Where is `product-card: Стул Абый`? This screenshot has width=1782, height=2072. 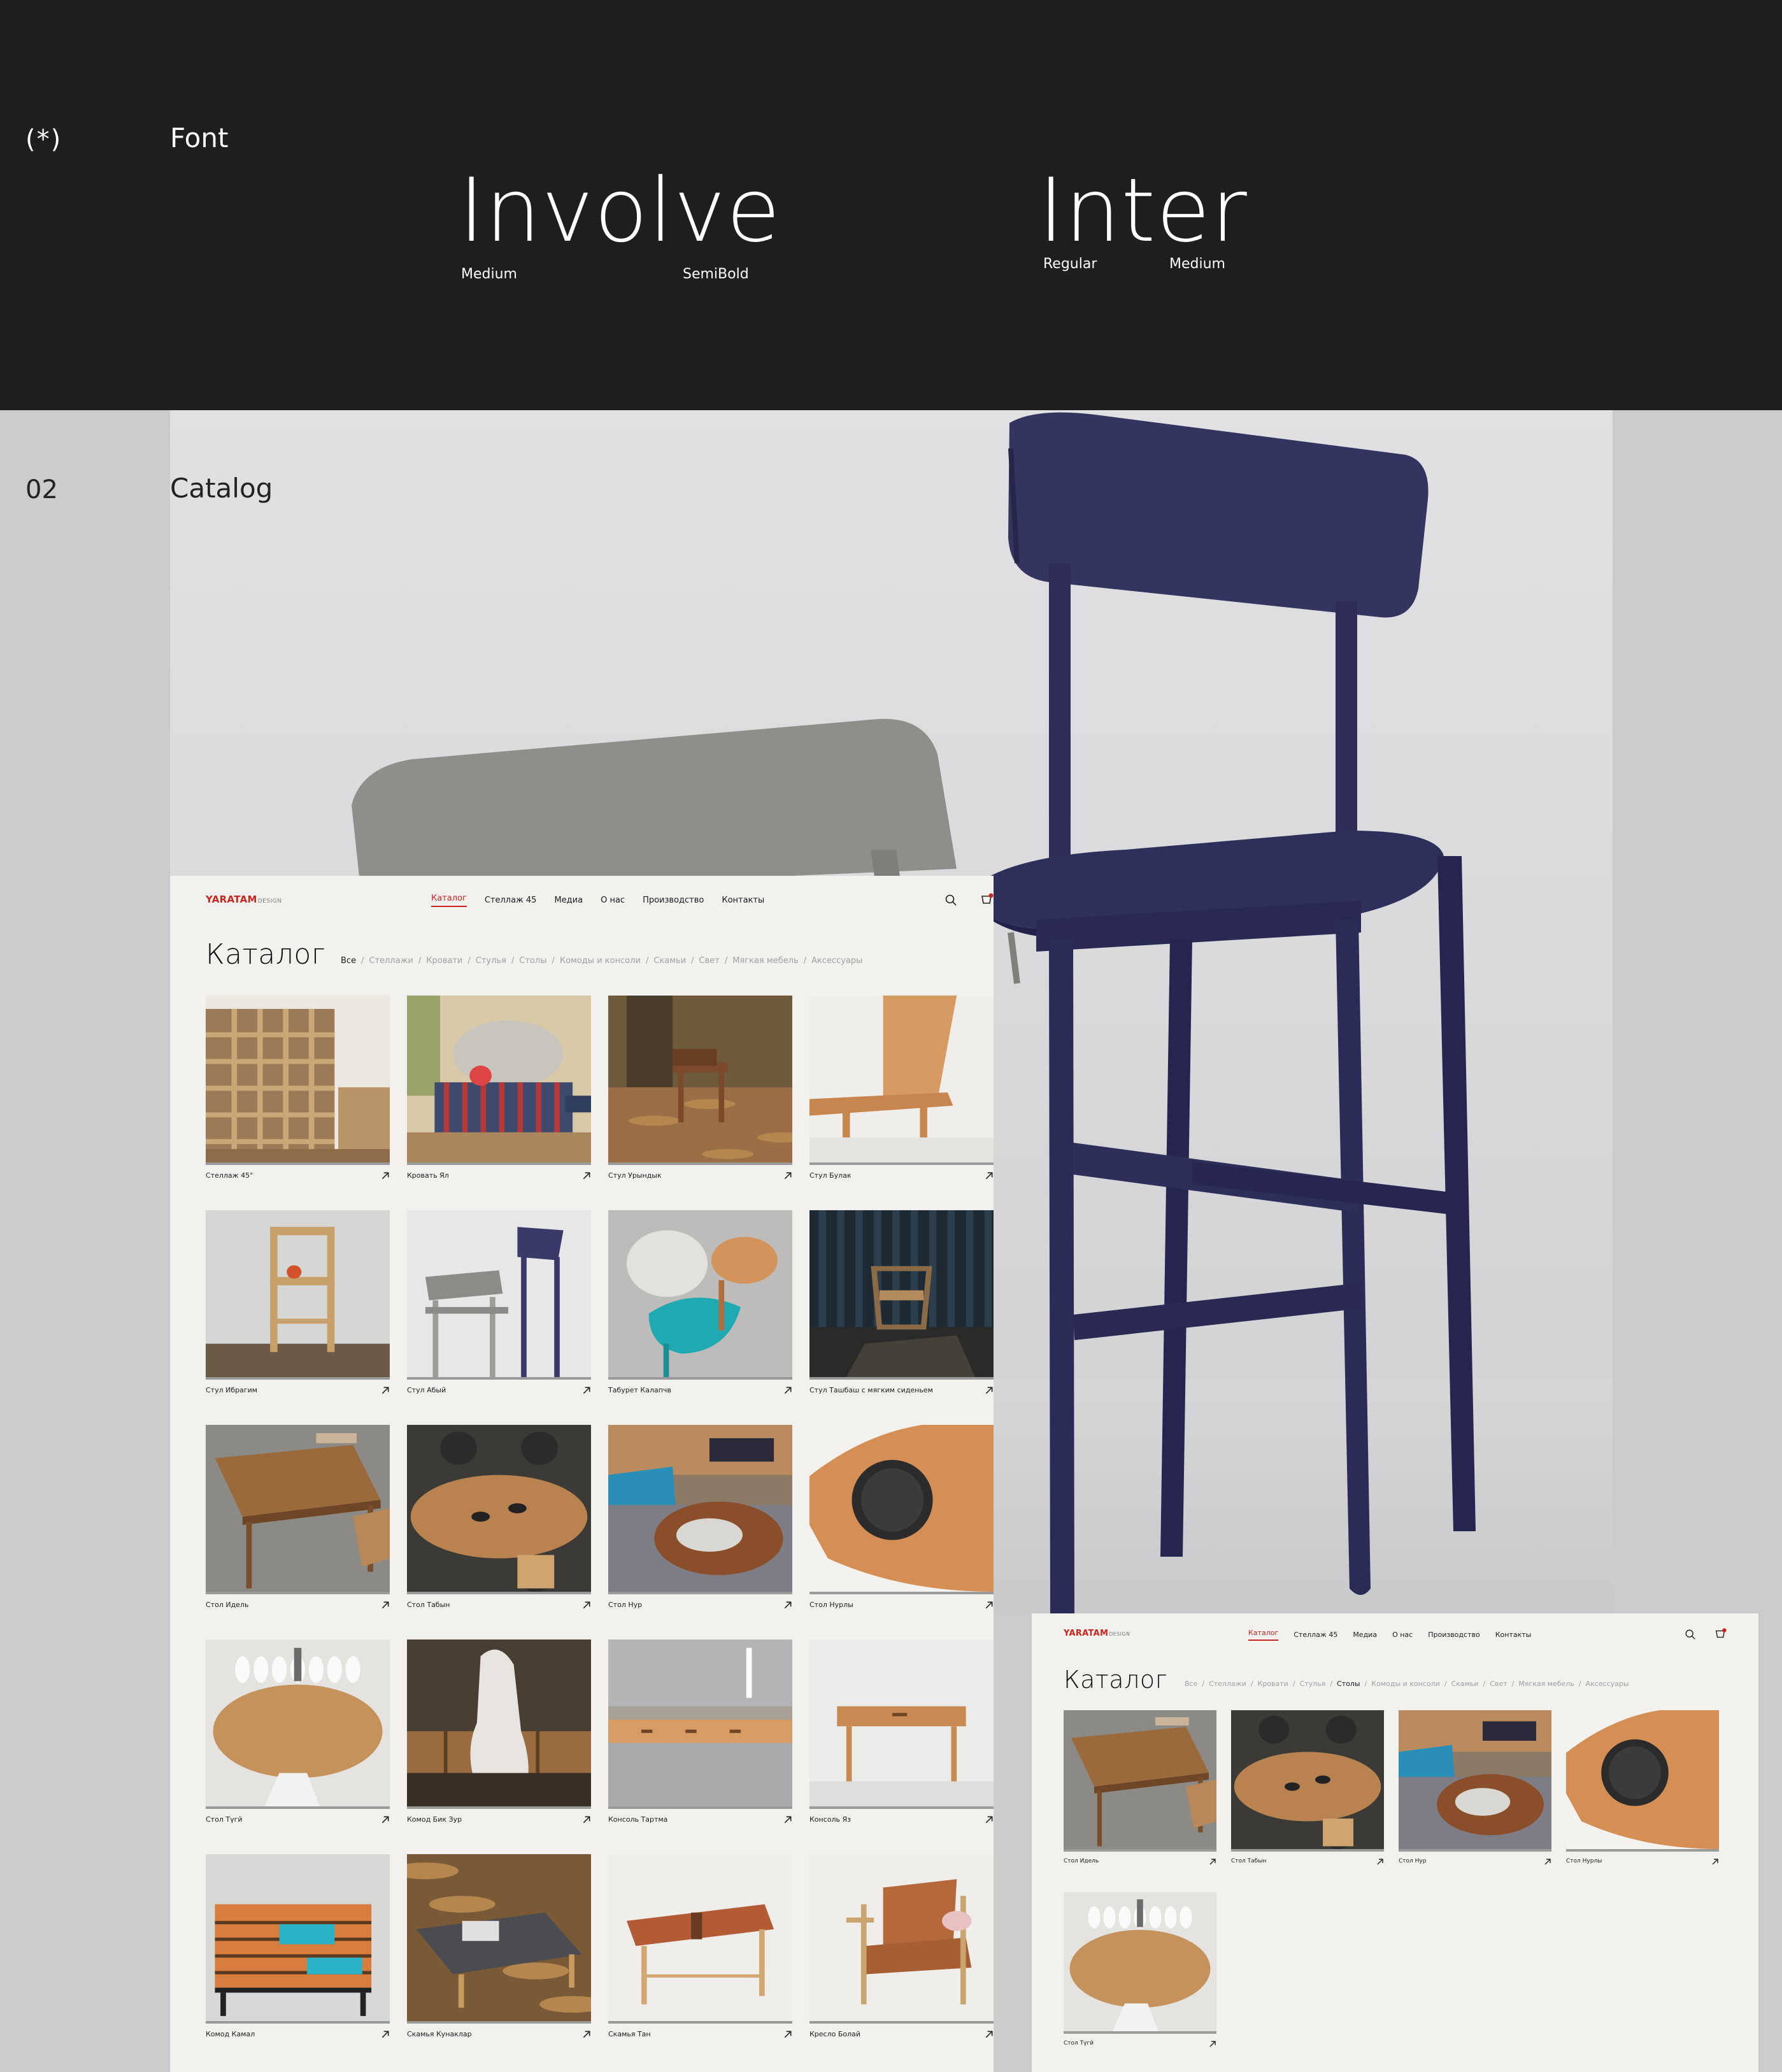
product-card: Стул Абый is located at coordinates (499, 1304).